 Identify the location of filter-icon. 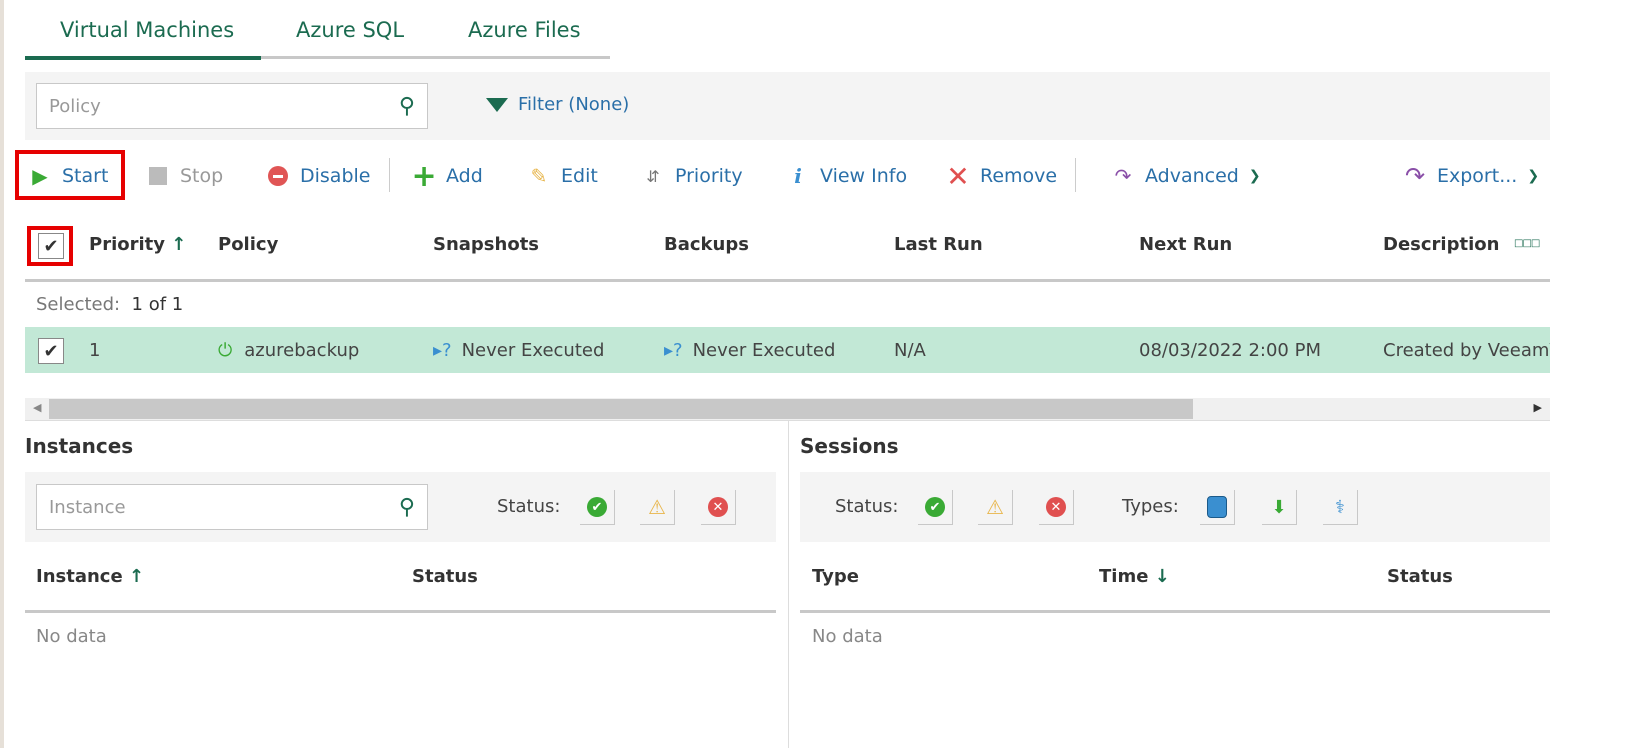
(497, 104).